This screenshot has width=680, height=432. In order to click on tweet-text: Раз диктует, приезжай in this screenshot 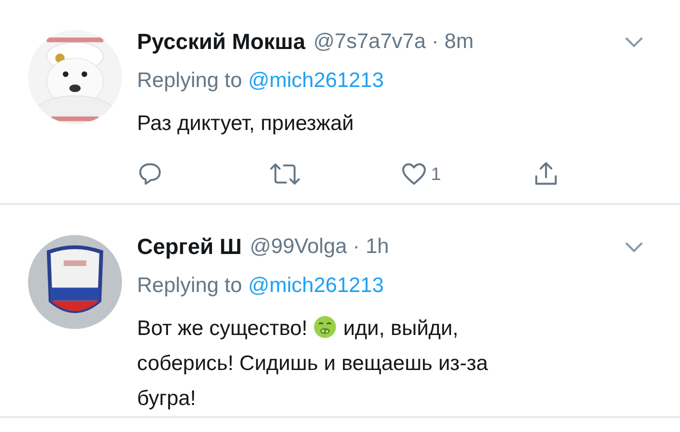, I will do `click(246, 124)`.